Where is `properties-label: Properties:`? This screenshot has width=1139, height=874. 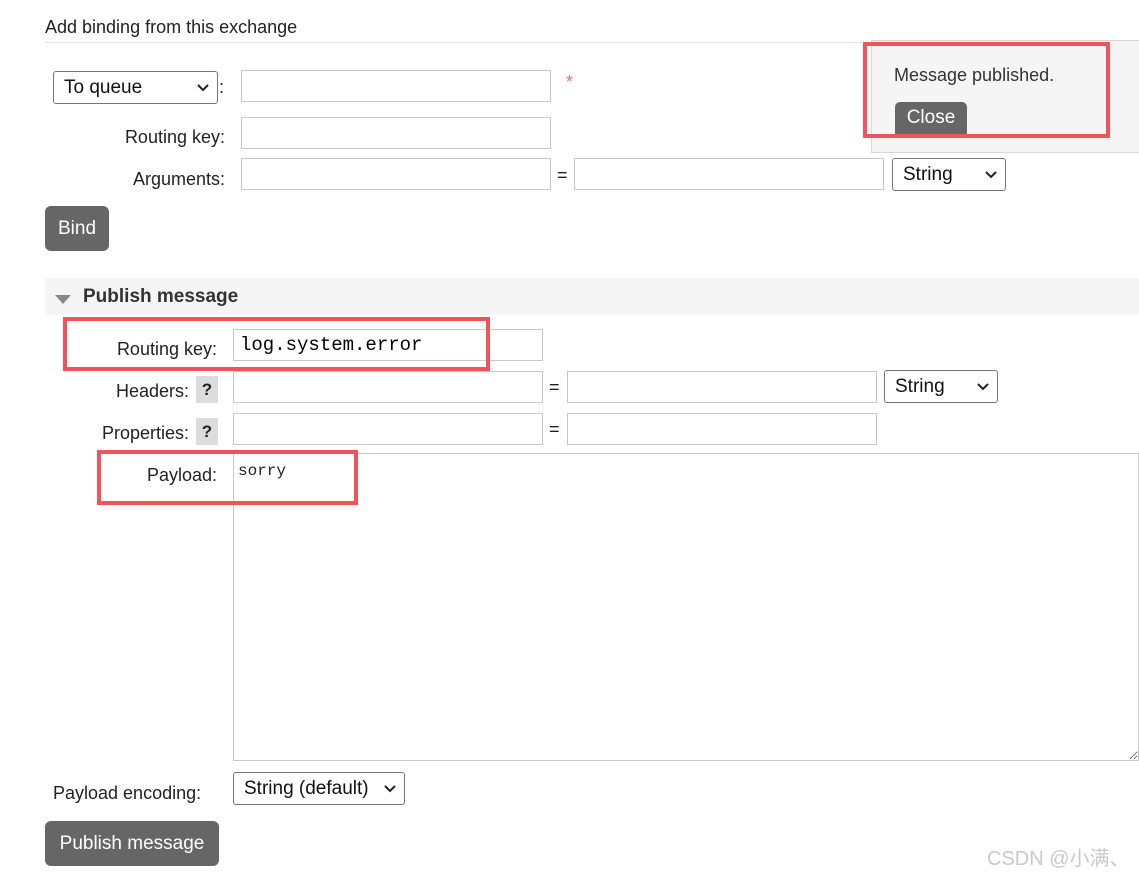
properties-label: Properties: is located at coordinates (145, 433).